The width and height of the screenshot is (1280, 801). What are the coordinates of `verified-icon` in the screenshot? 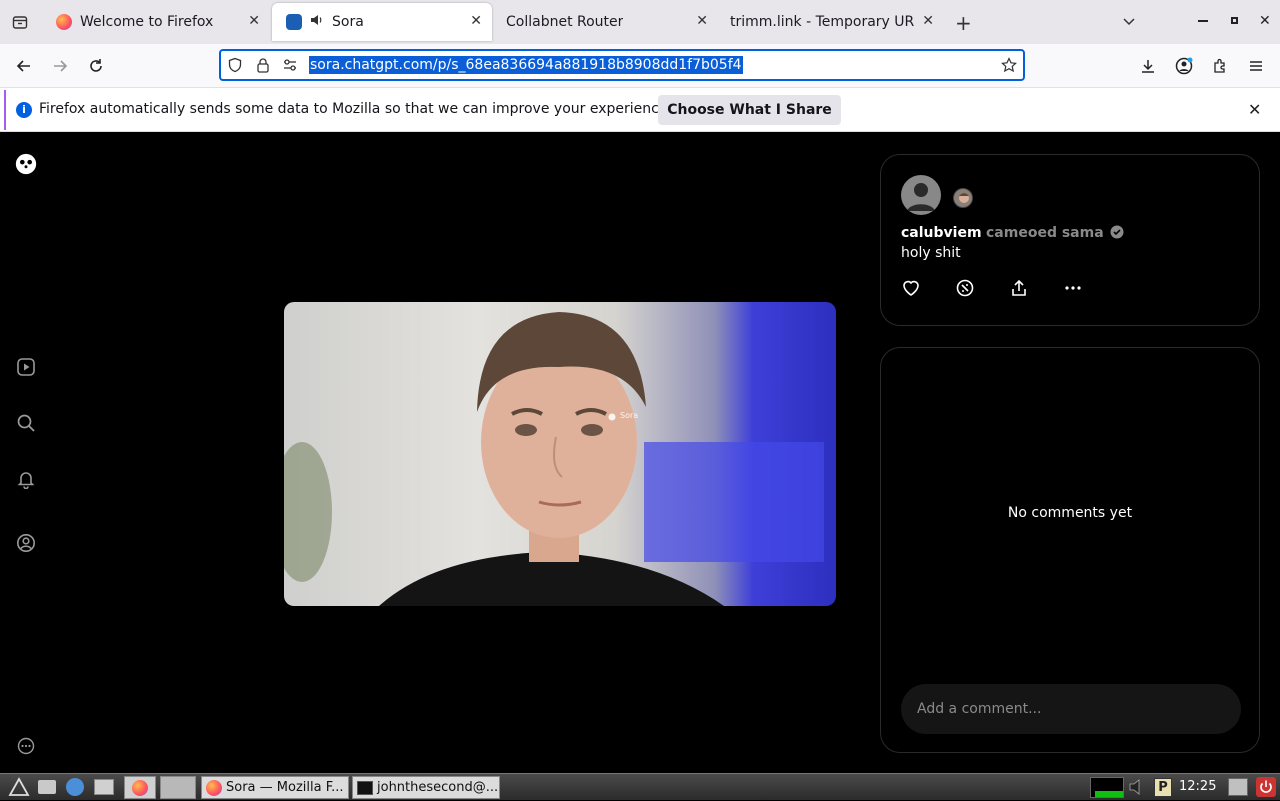 It's located at (1117, 234).